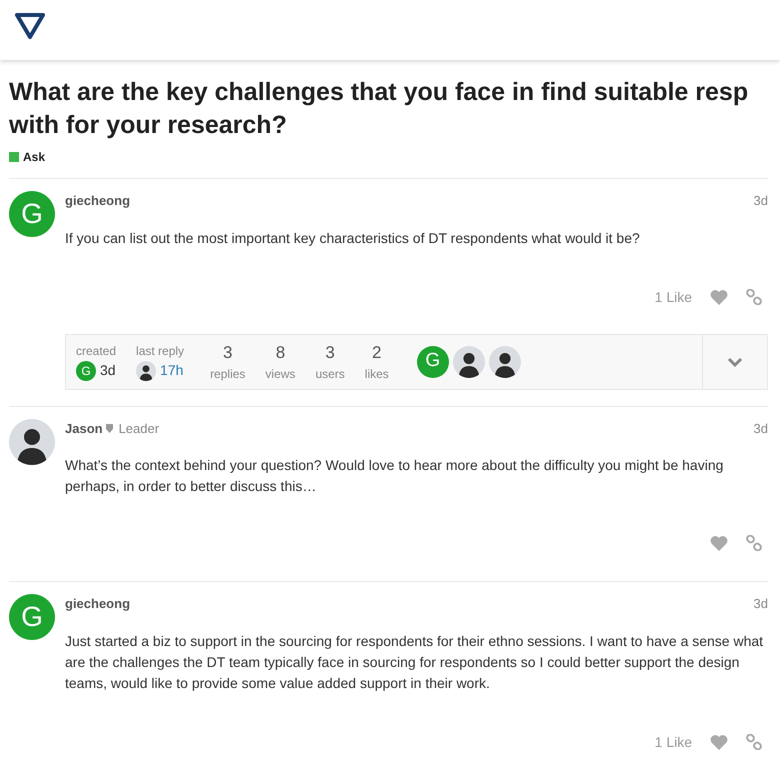  I want to click on stat-label: likes, so click(376, 375).